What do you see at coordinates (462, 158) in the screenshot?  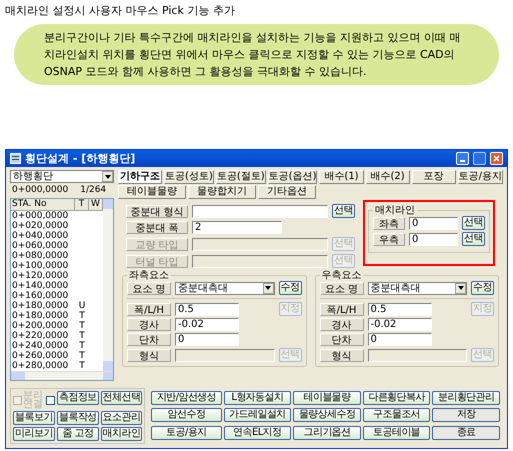 I see `minimize-button` at bounding box center [462, 158].